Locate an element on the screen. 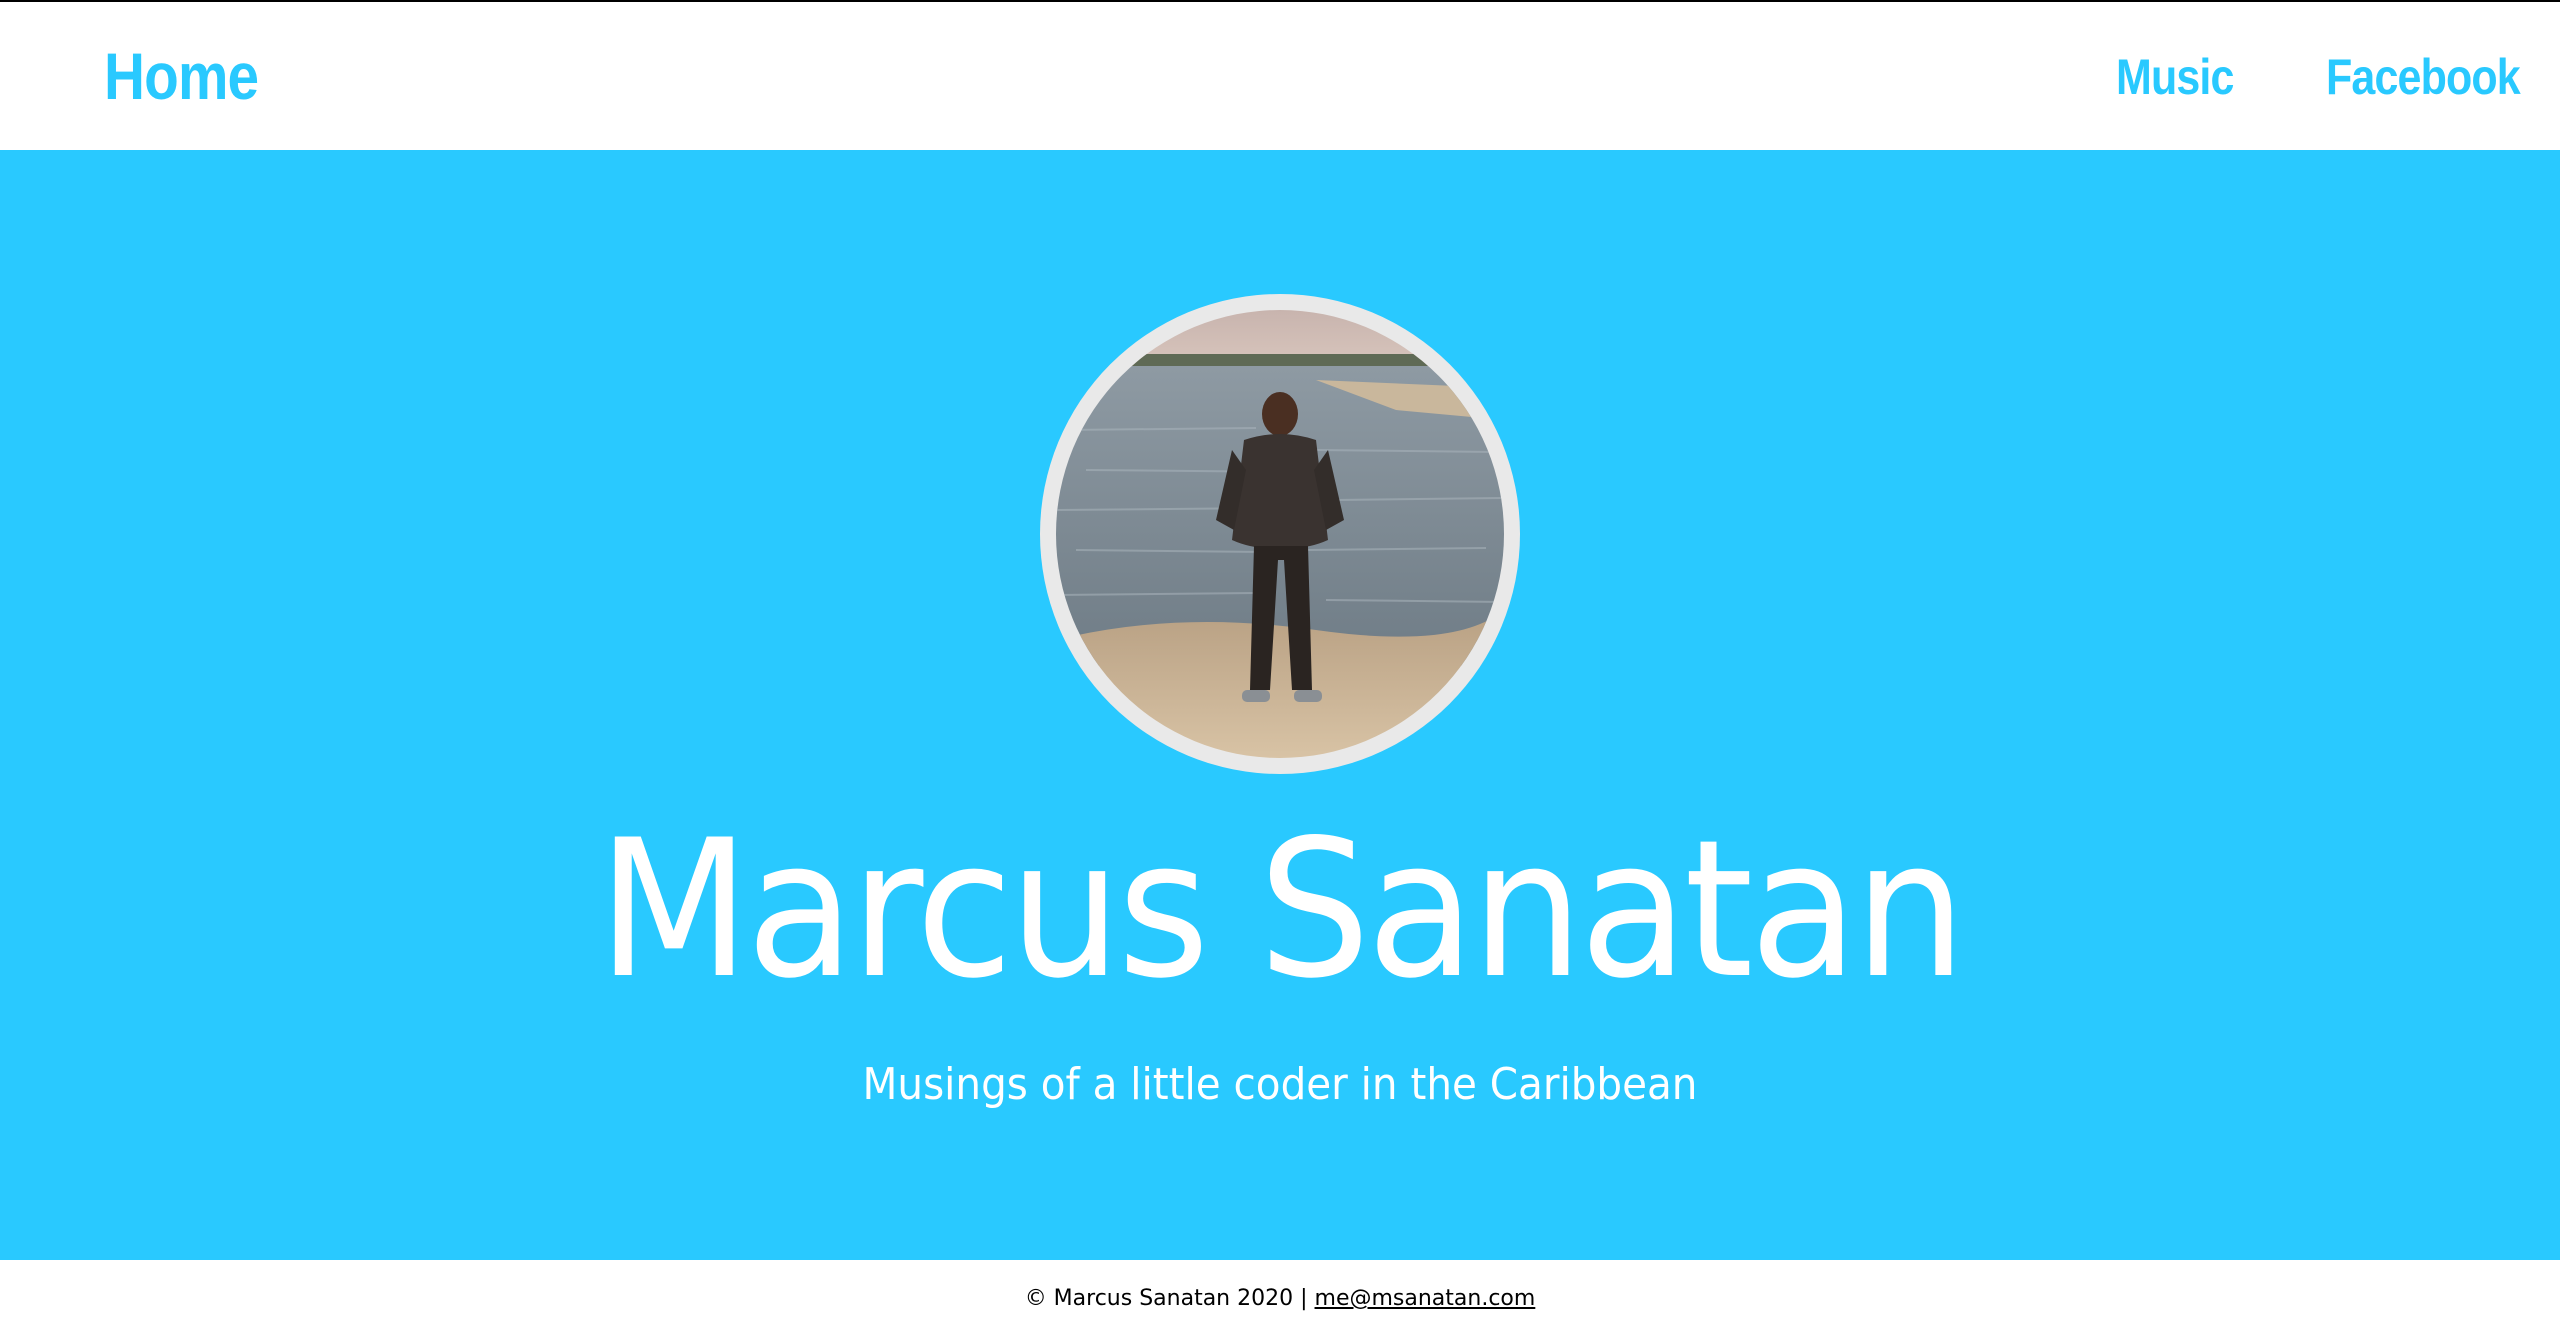 This screenshot has height=1338, width=2560. avatar-photo is located at coordinates (1280, 534).